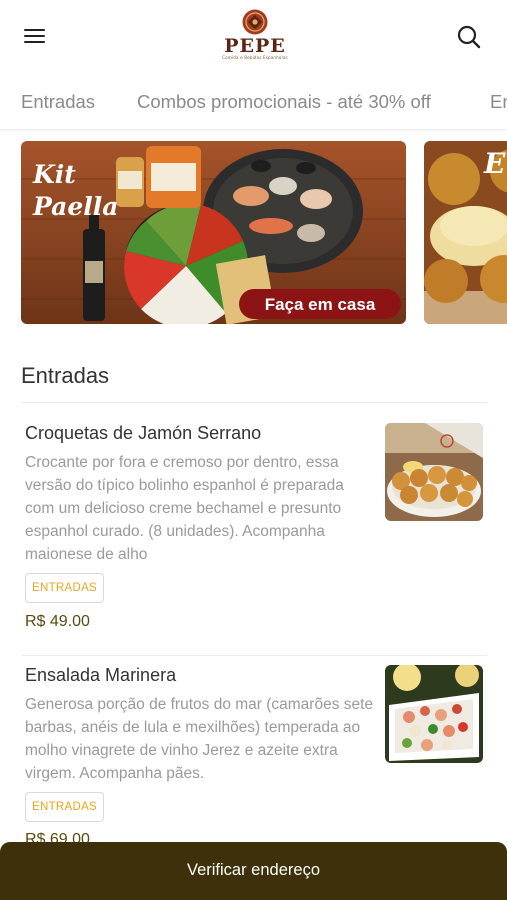 The height and width of the screenshot is (900, 507). Describe the element at coordinates (469, 37) in the screenshot. I see `search-icon` at that location.